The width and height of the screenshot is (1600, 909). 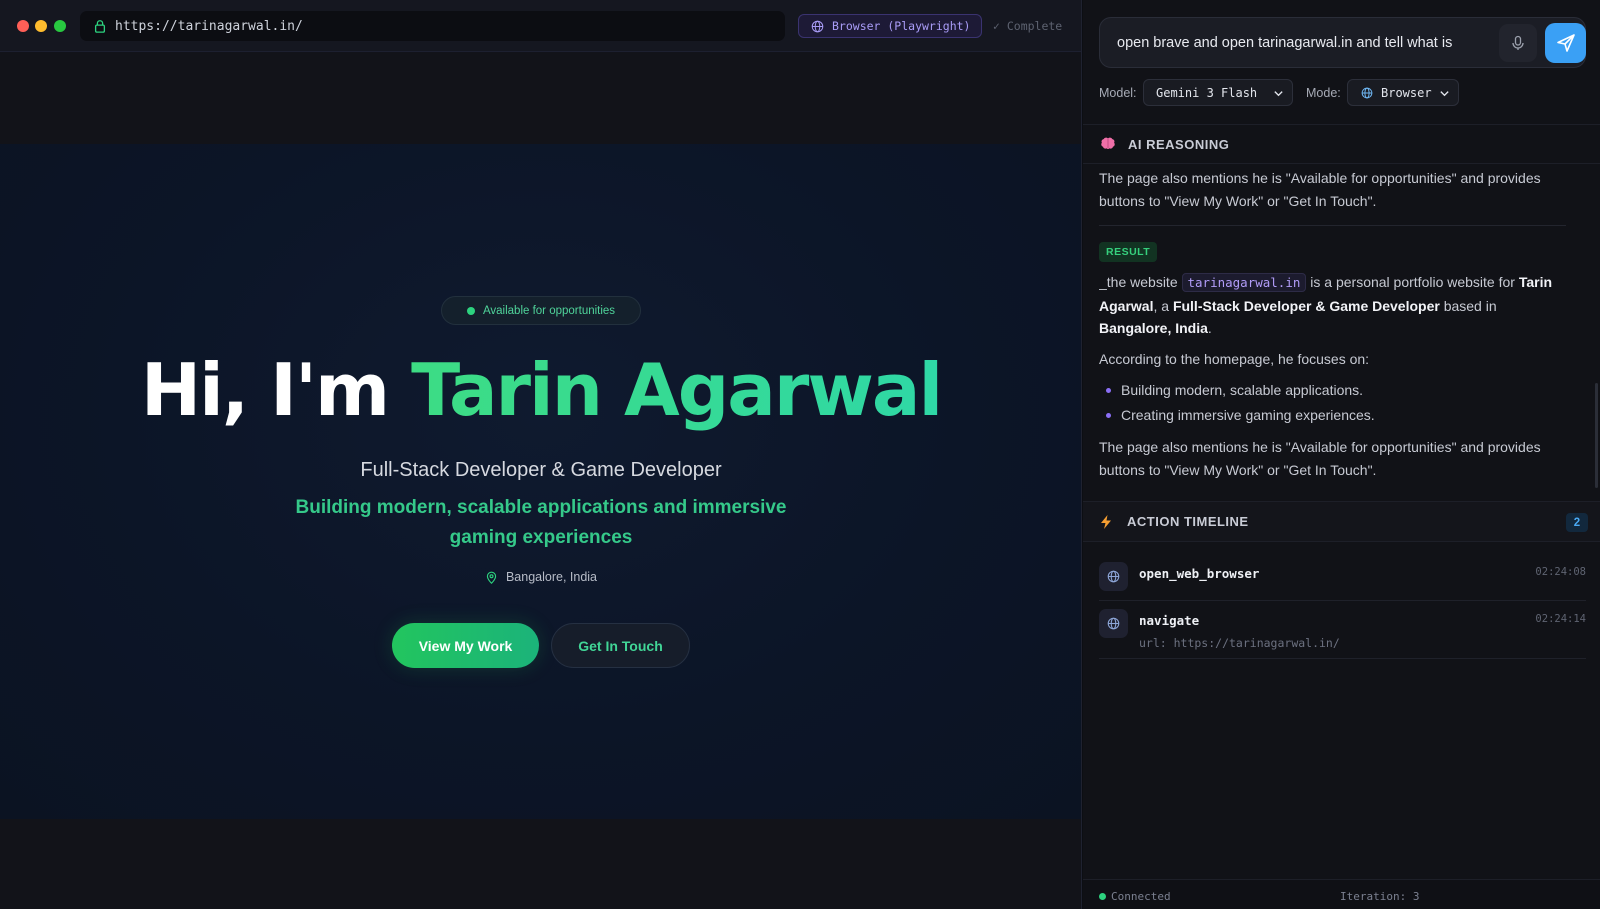 I want to click on hero-location: Bangalore, India, so click(x=540, y=577).